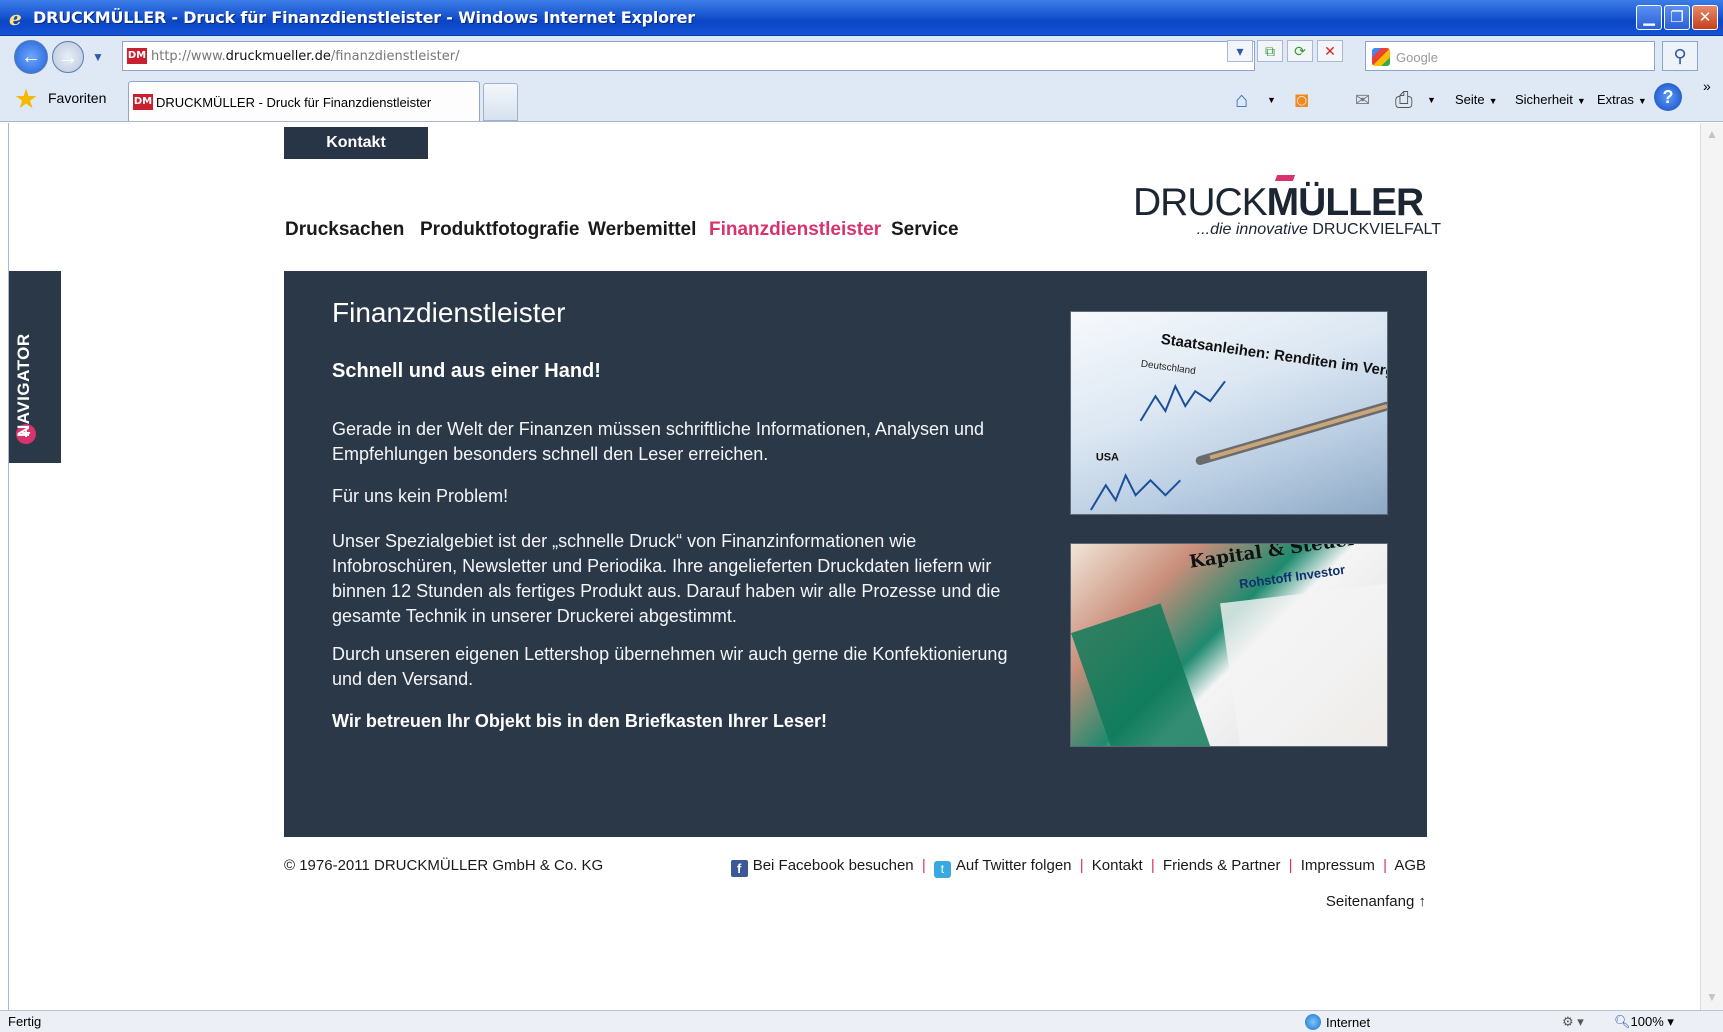 Image resolution: width=1723 pixels, height=1032 pixels. Describe the element at coordinates (1241, 100) in the screenshot. I see `home-icon: ⌂` at that location.